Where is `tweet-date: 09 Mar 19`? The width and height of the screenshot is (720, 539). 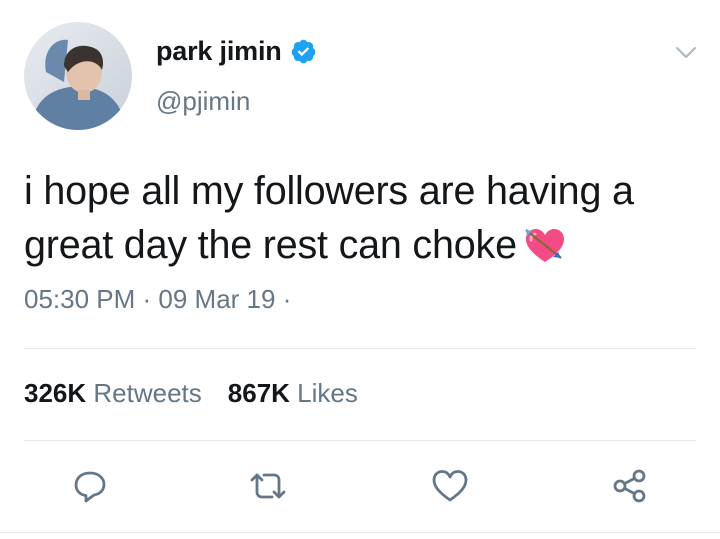 tweet-date: 09 Mar 19 is located at coordinates (217, 299).